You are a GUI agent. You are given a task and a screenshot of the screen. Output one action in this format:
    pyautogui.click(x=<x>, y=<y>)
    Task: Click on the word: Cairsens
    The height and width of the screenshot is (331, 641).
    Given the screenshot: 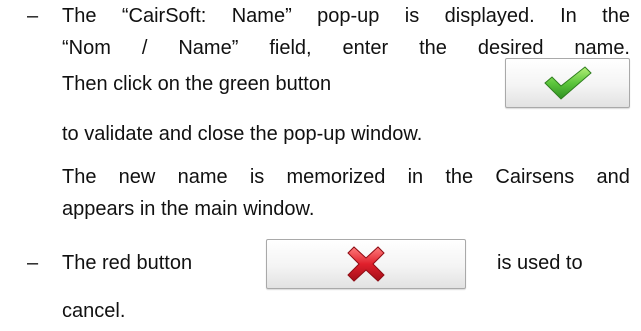 What is the action you would take?
    pyautogui.click(x=535, y=177)
    